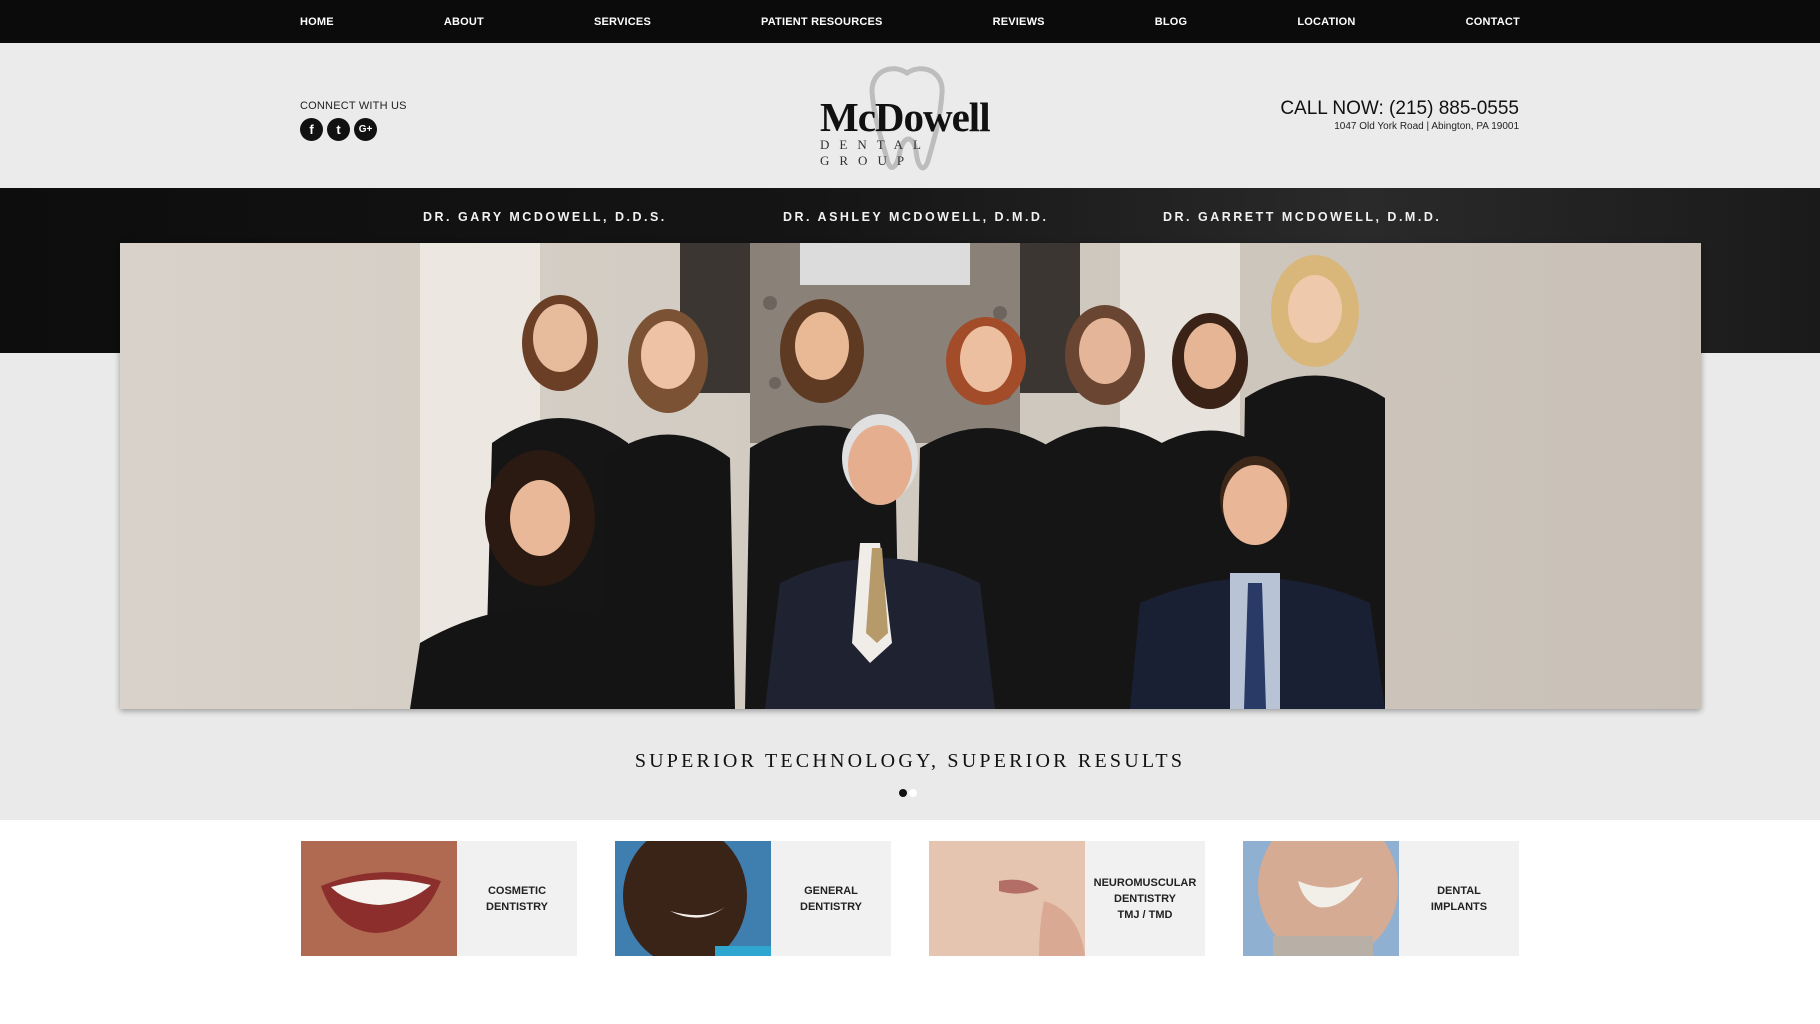 The image size is (1820, 1024). I want to click on nav-contact: CONTACT, so click(1493, 22).